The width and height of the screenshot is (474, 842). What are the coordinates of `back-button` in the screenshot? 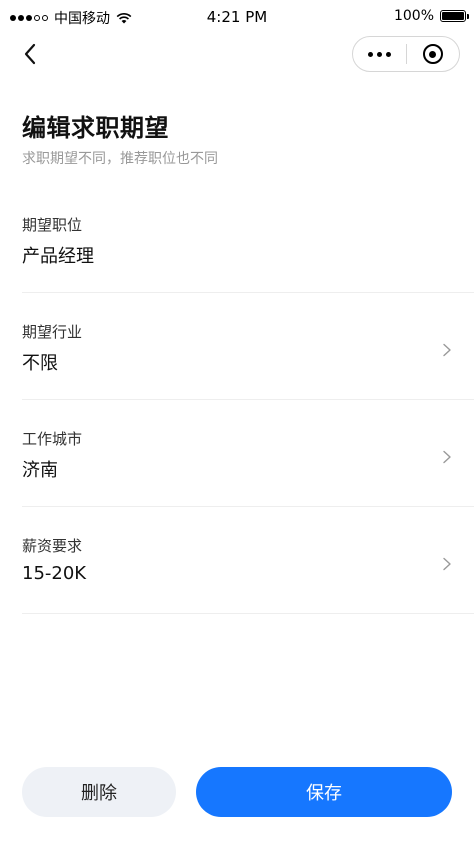 It's located at (30, 54).